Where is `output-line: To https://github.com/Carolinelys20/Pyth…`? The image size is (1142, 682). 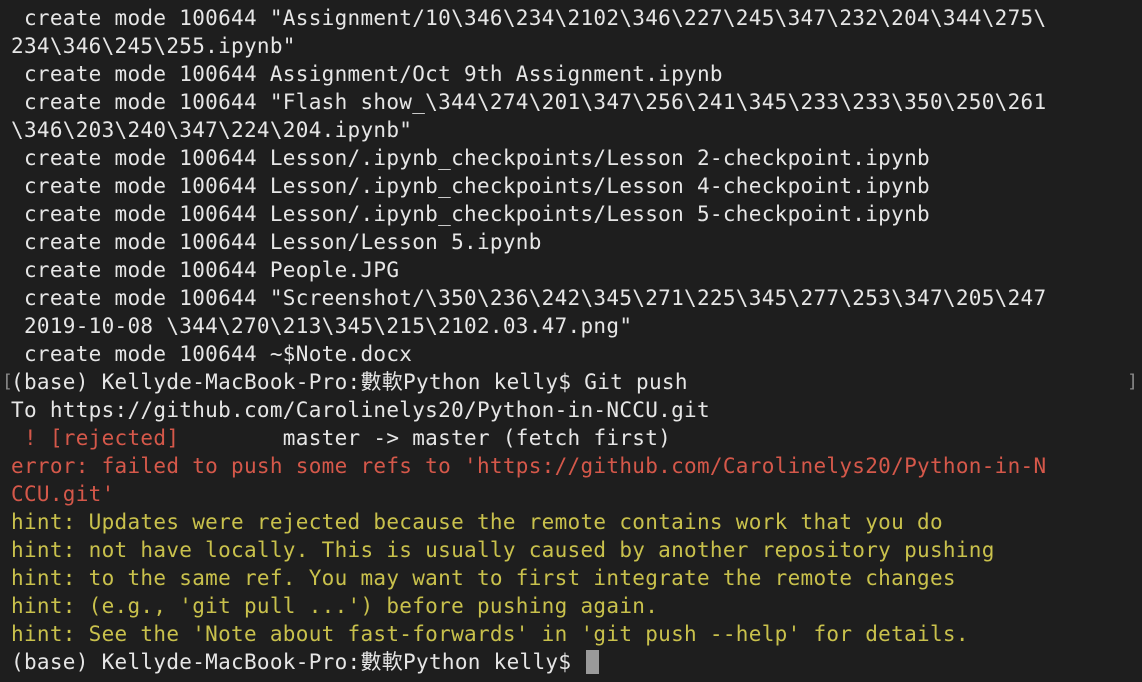 output-line: To https://github.com/Carolinelys20/Pyth… is located at coordinates (360, 410).